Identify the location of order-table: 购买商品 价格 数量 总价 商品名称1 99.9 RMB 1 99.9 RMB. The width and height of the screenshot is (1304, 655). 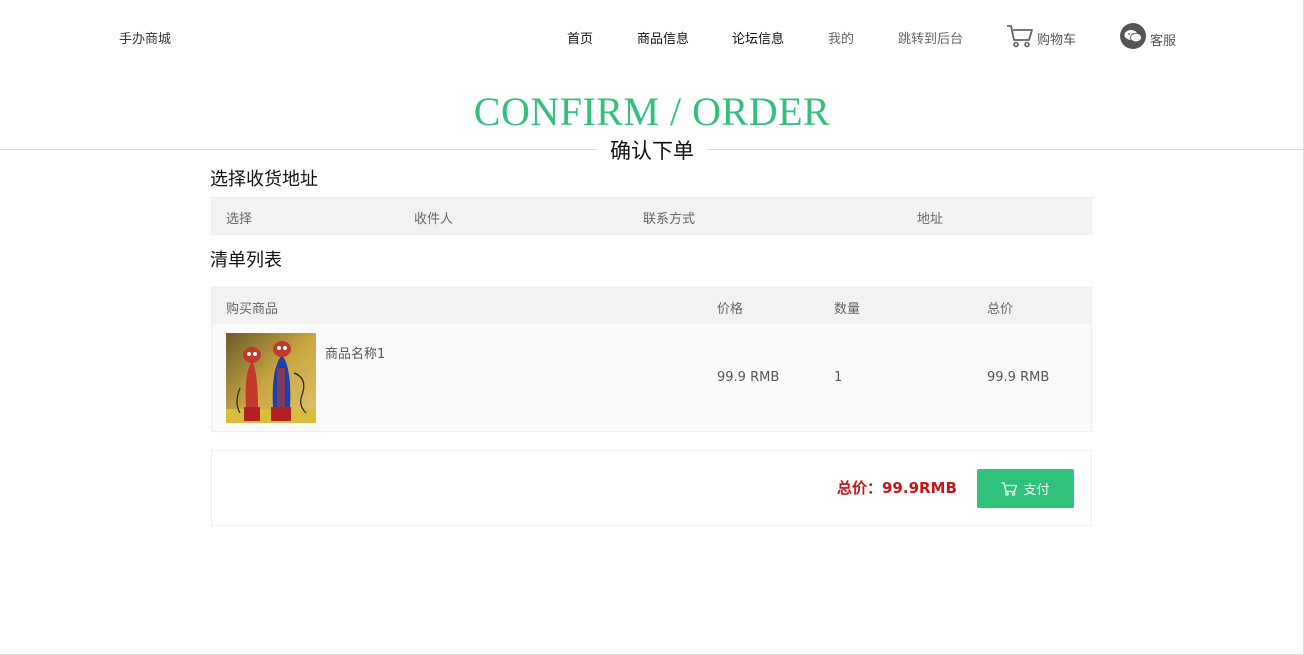
(651, 359).